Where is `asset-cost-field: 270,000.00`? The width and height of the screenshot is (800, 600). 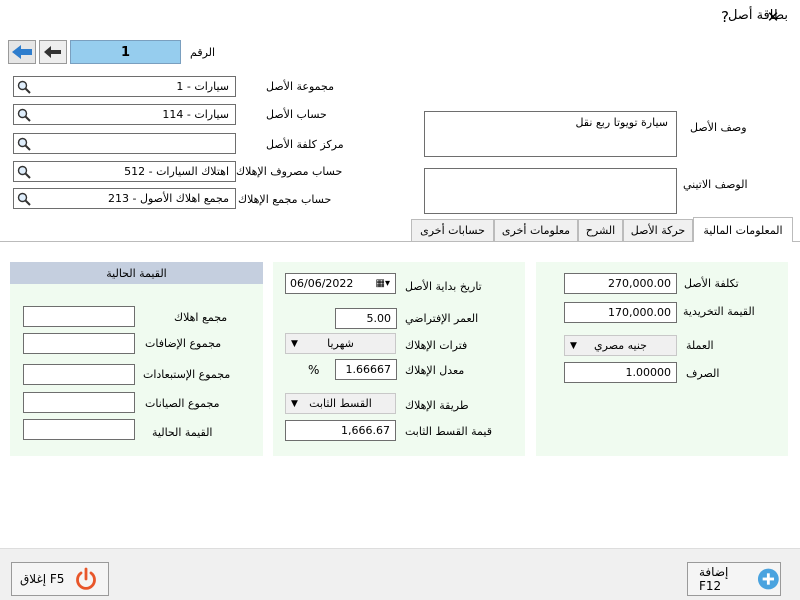
asset-cost-field: 270,000.00 is located at coordinates (620, 283).